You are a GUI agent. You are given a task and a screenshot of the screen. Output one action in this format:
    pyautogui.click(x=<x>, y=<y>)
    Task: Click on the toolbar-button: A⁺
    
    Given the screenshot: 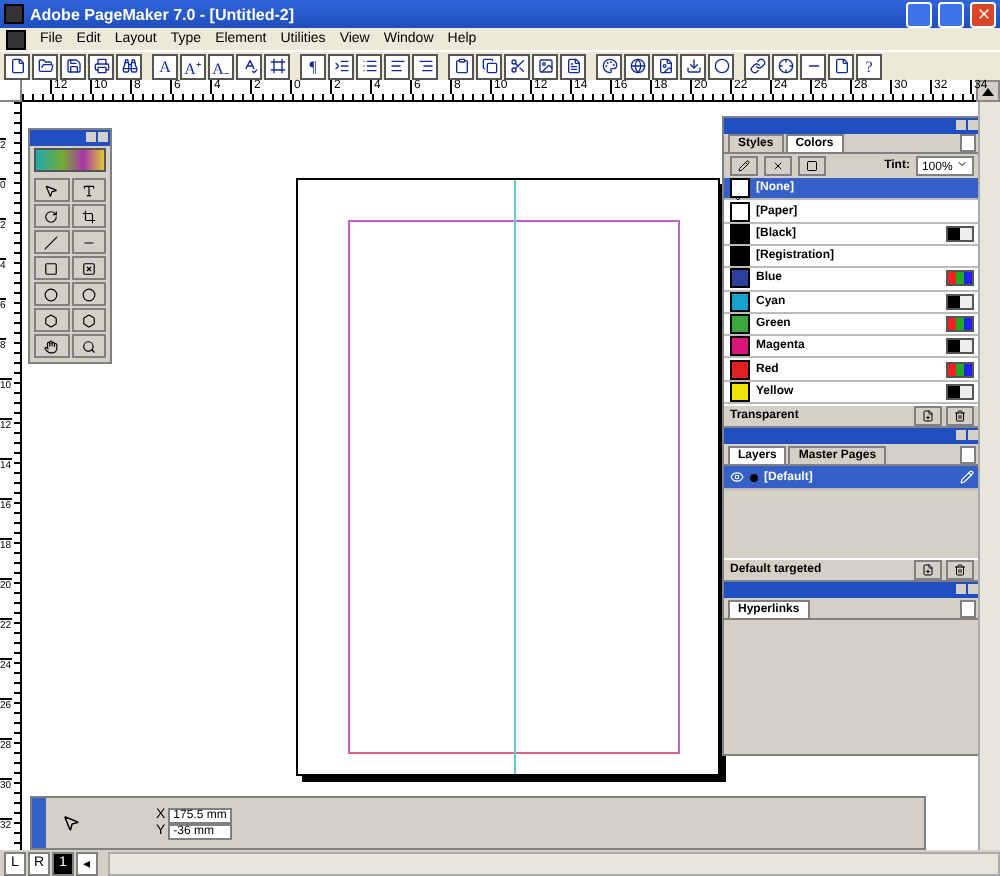 What is the action you would take?
    pyautogui.click(x=193, y=66)
    